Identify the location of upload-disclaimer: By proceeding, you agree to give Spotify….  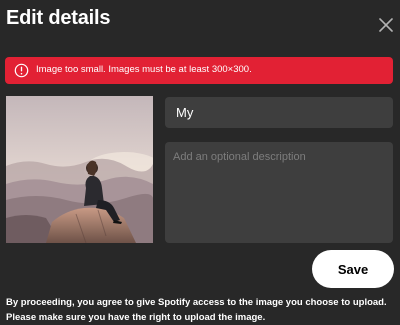
(196, 310).